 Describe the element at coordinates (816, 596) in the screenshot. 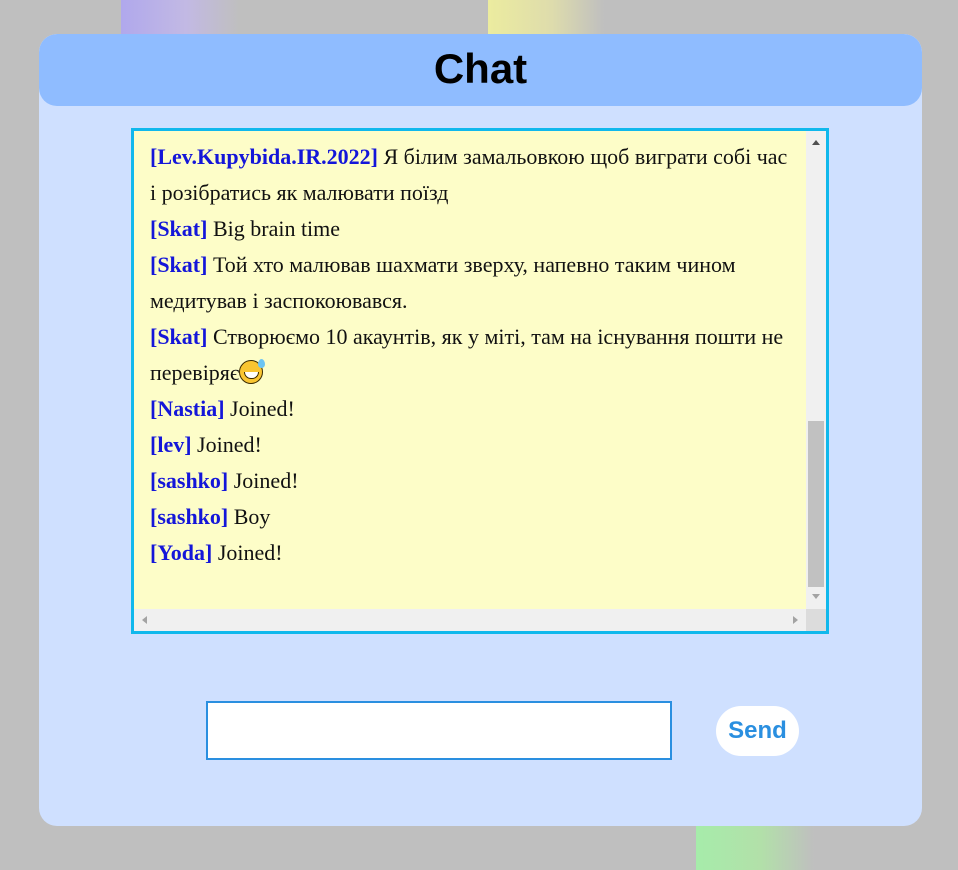

I see `scroll-down-arrow-icon` at that location.